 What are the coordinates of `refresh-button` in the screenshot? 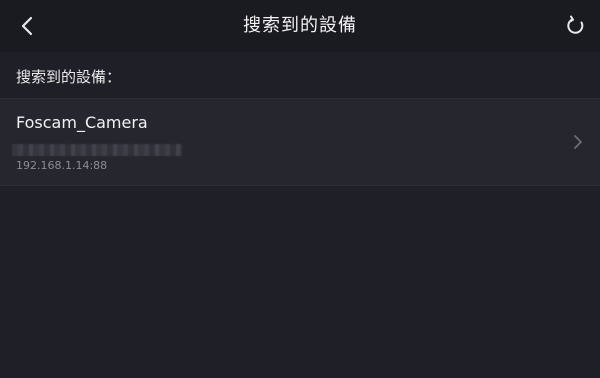 It's located at (576, 26).